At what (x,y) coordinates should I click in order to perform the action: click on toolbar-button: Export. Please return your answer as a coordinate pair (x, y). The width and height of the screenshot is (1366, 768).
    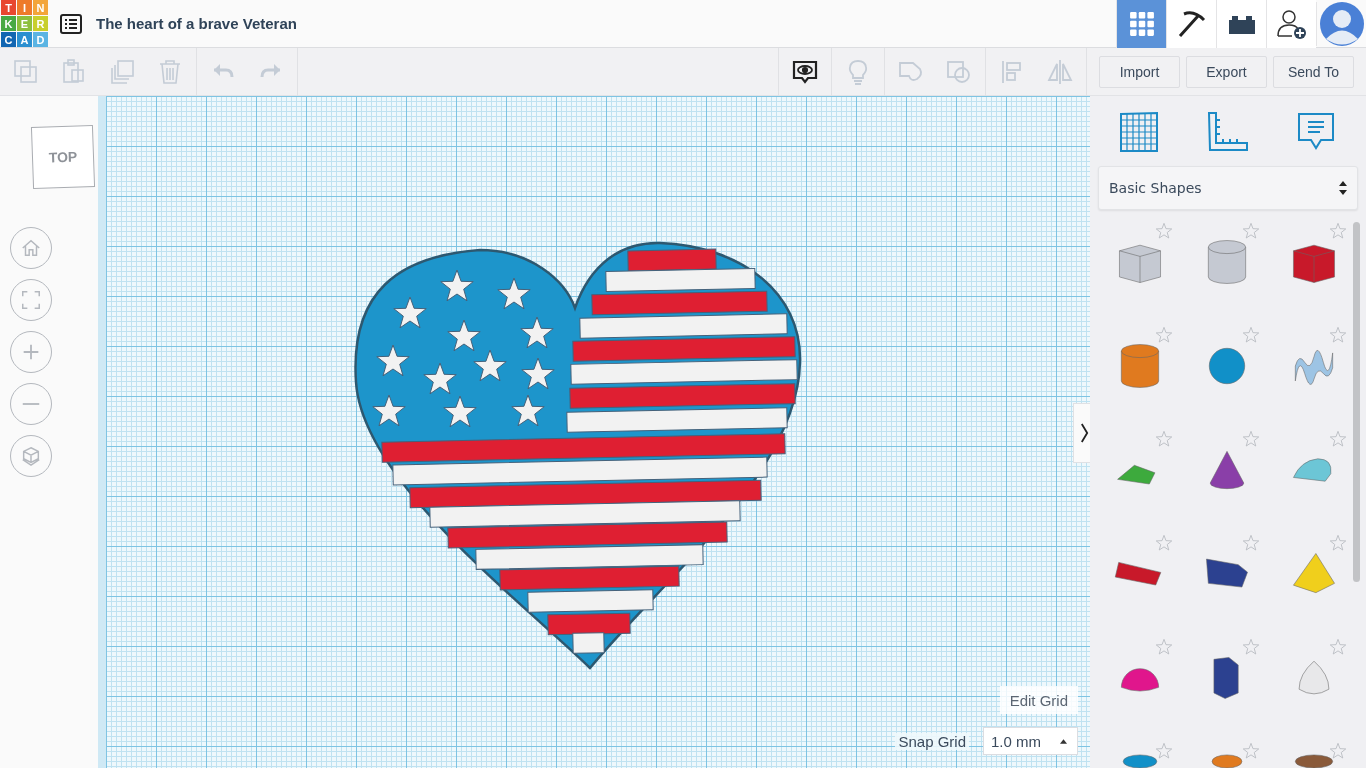
    Looking at the image, I should click on (1226, 71).